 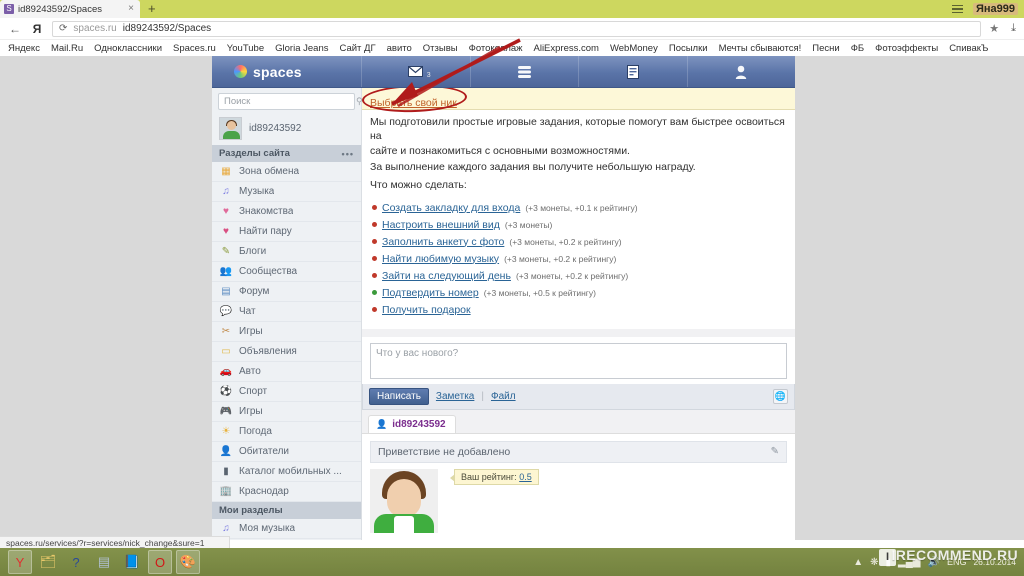 What do you see at coordinates (455, 396) in the screenshot?
I see `note-link: Заметка` at bounding box center [455, 396].